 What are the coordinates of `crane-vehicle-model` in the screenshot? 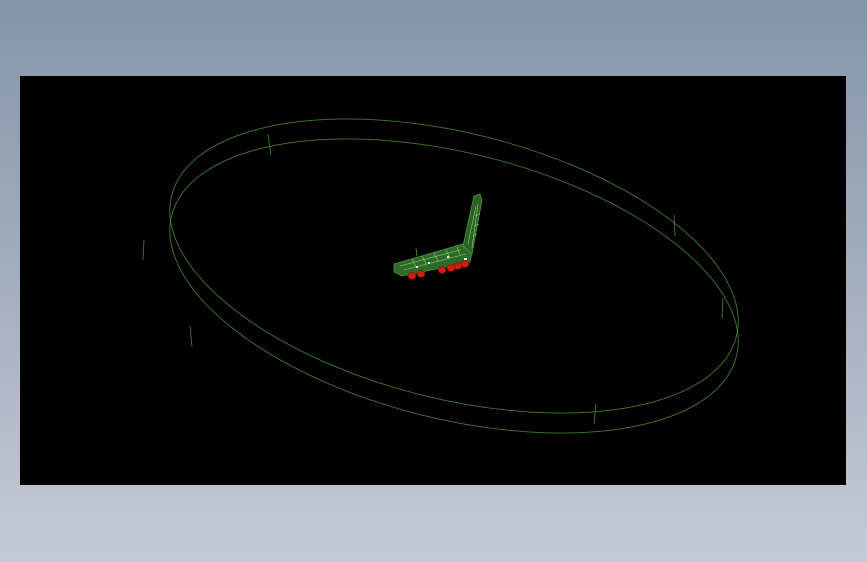 It's located at (438, 236).